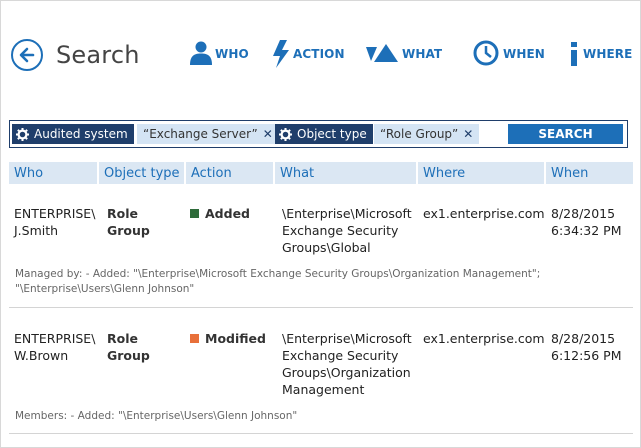 Image resolution: width=641 pixels, height=448 pixels. What do you see at coordinates (486, 53) in the screenshot?
I see `clock-icon` at bounding box center [486, 53].